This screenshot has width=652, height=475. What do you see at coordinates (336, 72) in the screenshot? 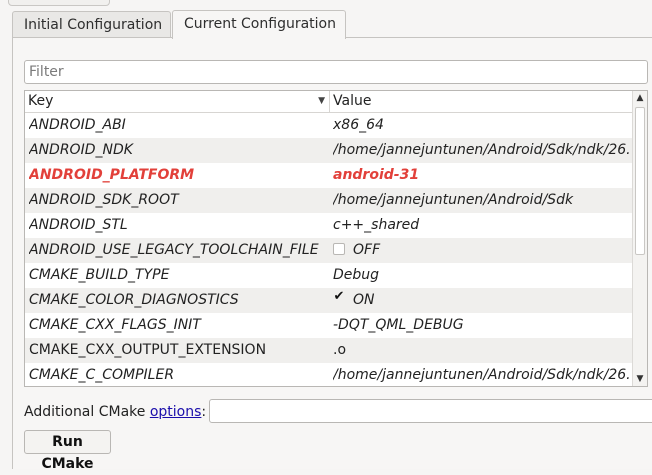
I see `filter-input` at bounding box center [336, 72].